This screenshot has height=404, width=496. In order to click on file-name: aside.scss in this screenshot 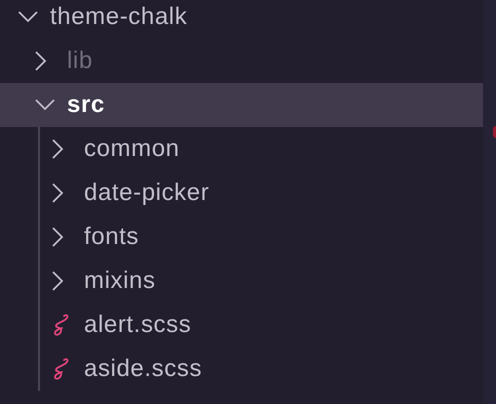, I will do `click(143, 369)`.